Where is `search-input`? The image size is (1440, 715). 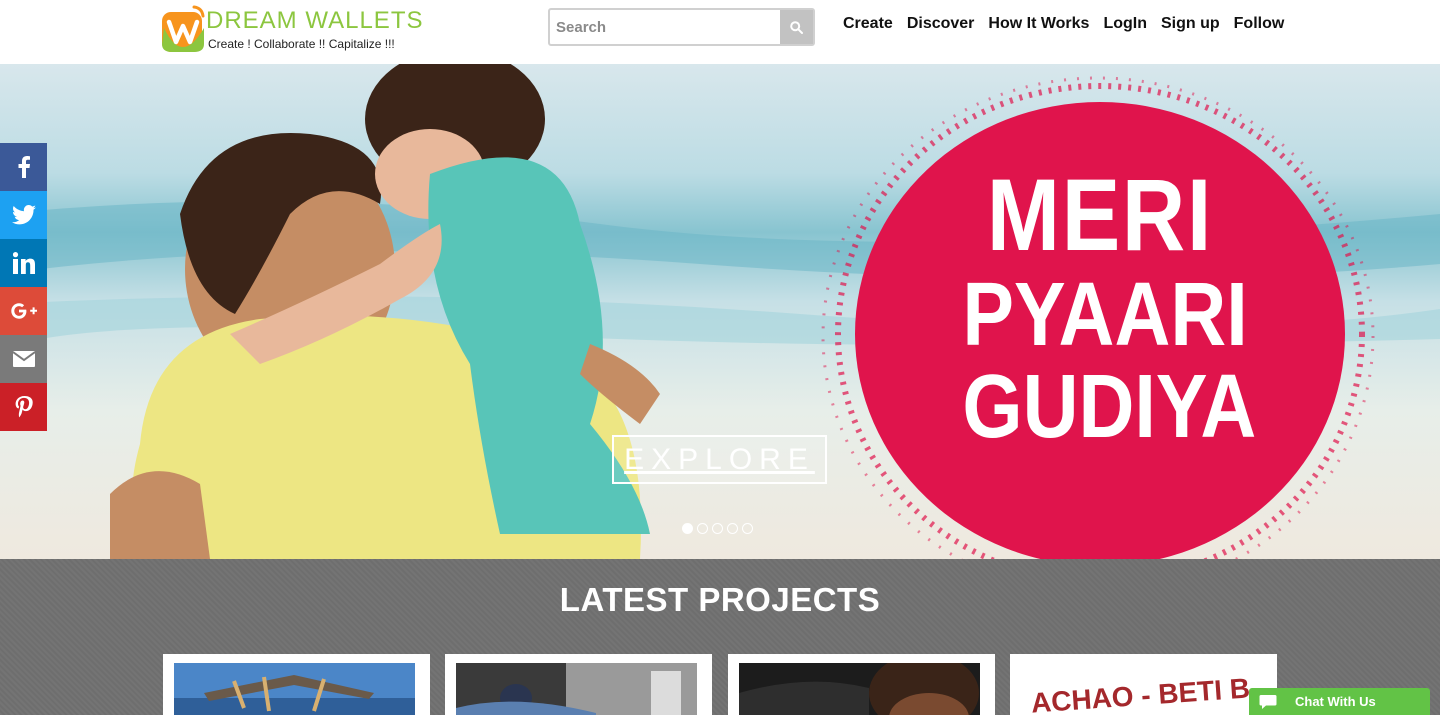 search-input is located at coordinates (665, 27).